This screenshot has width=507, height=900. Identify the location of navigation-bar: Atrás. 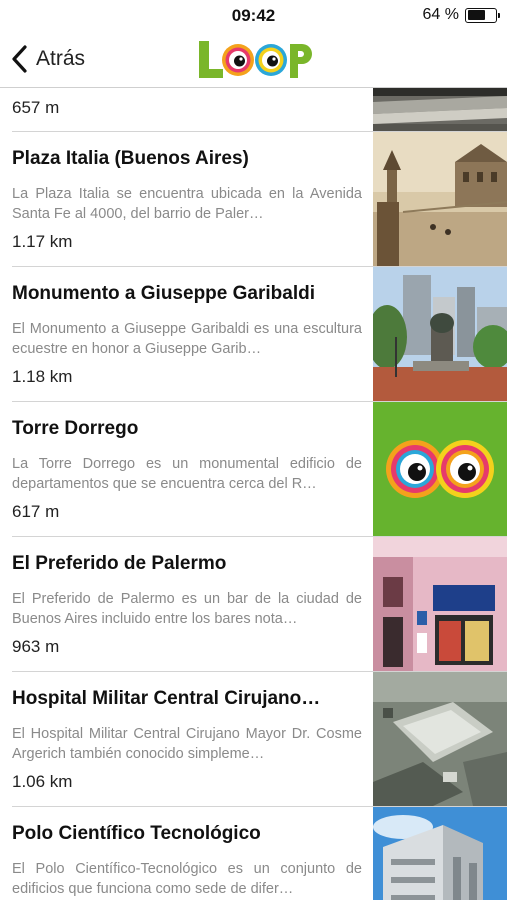
(253, 59).